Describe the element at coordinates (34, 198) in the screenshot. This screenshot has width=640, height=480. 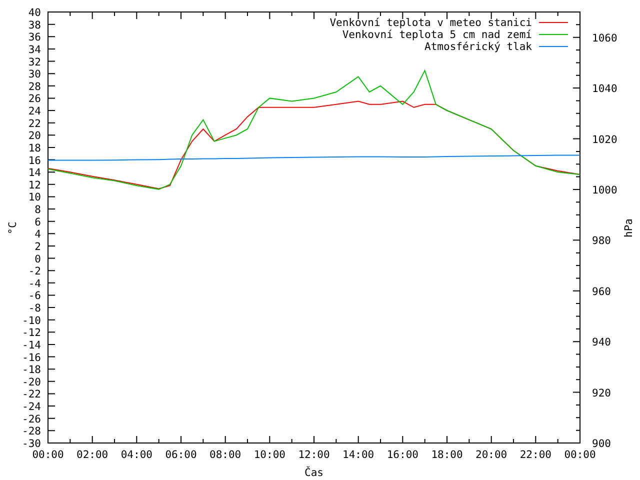
I see `tick-label: 10` at that location.